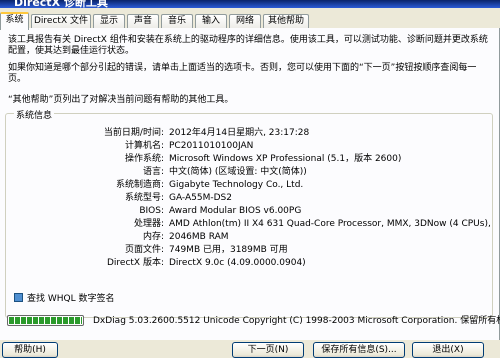  I want to click on tab-music: 音乐, so click(177, 21).